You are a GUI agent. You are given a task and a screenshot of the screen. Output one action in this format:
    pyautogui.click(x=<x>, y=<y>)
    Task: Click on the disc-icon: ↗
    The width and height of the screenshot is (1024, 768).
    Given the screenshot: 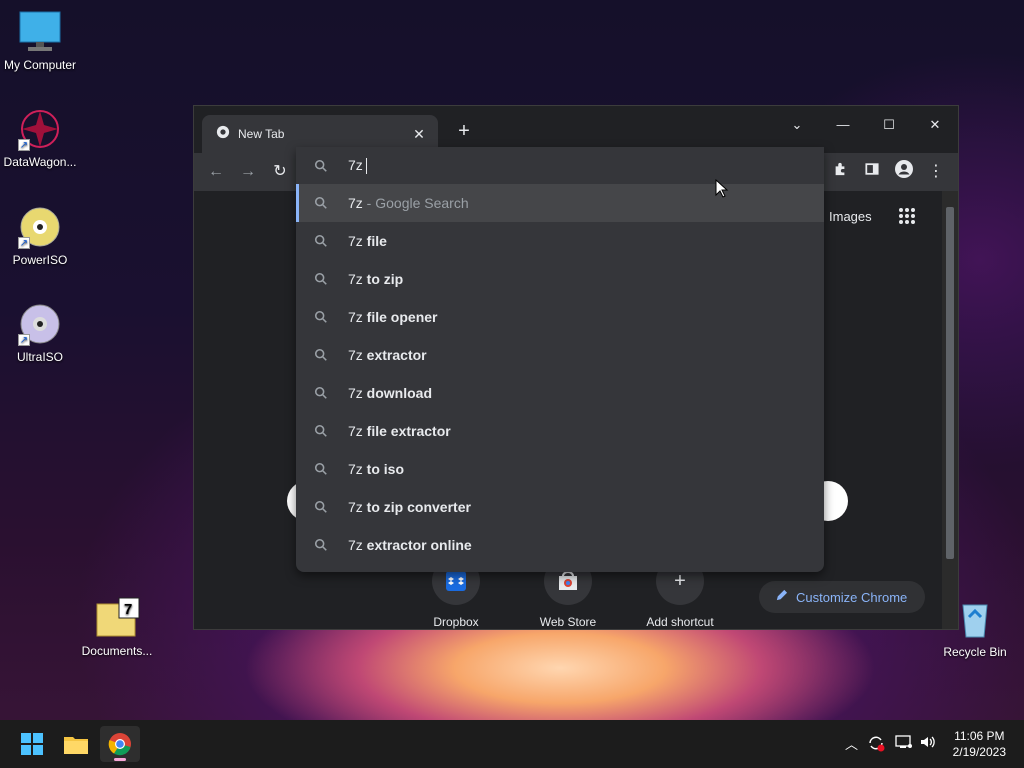 What is the action you would take?
    pyautogui.click(x=40, y=324)
    